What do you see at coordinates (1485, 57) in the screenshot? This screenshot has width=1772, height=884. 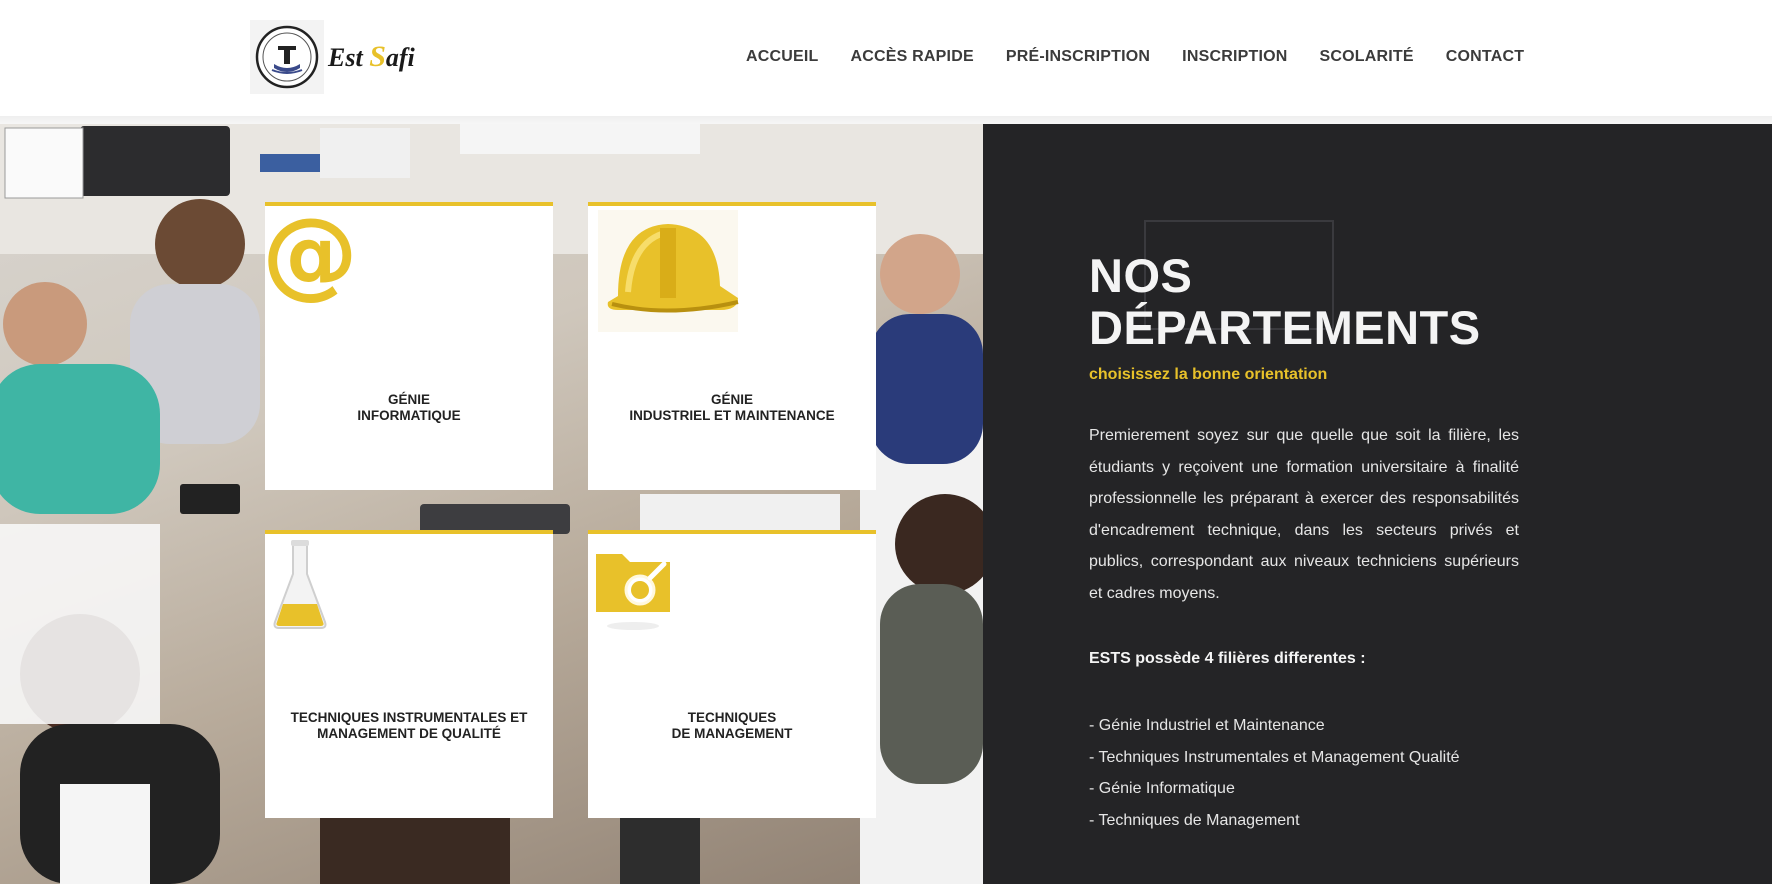 I see `nav-contact: CONTACT` at bounding box center [1485, 57].